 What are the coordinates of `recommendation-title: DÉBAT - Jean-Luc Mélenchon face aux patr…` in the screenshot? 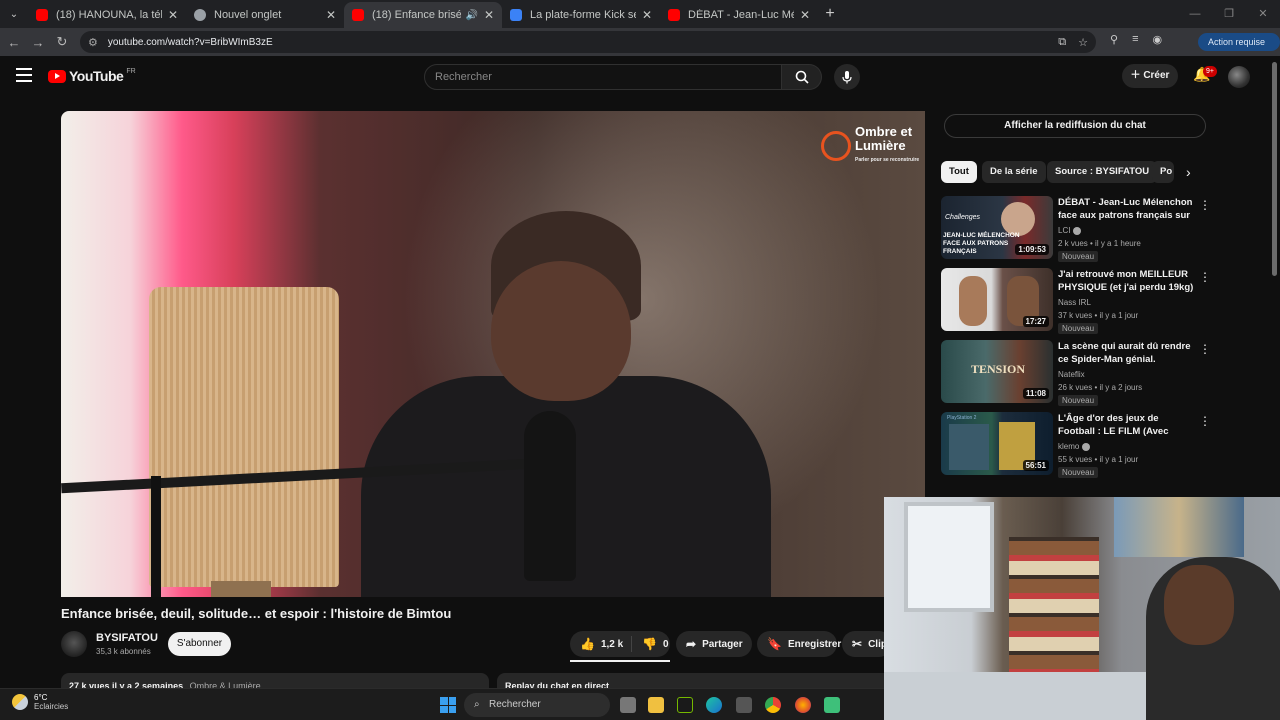 It's located at (1127, 209).